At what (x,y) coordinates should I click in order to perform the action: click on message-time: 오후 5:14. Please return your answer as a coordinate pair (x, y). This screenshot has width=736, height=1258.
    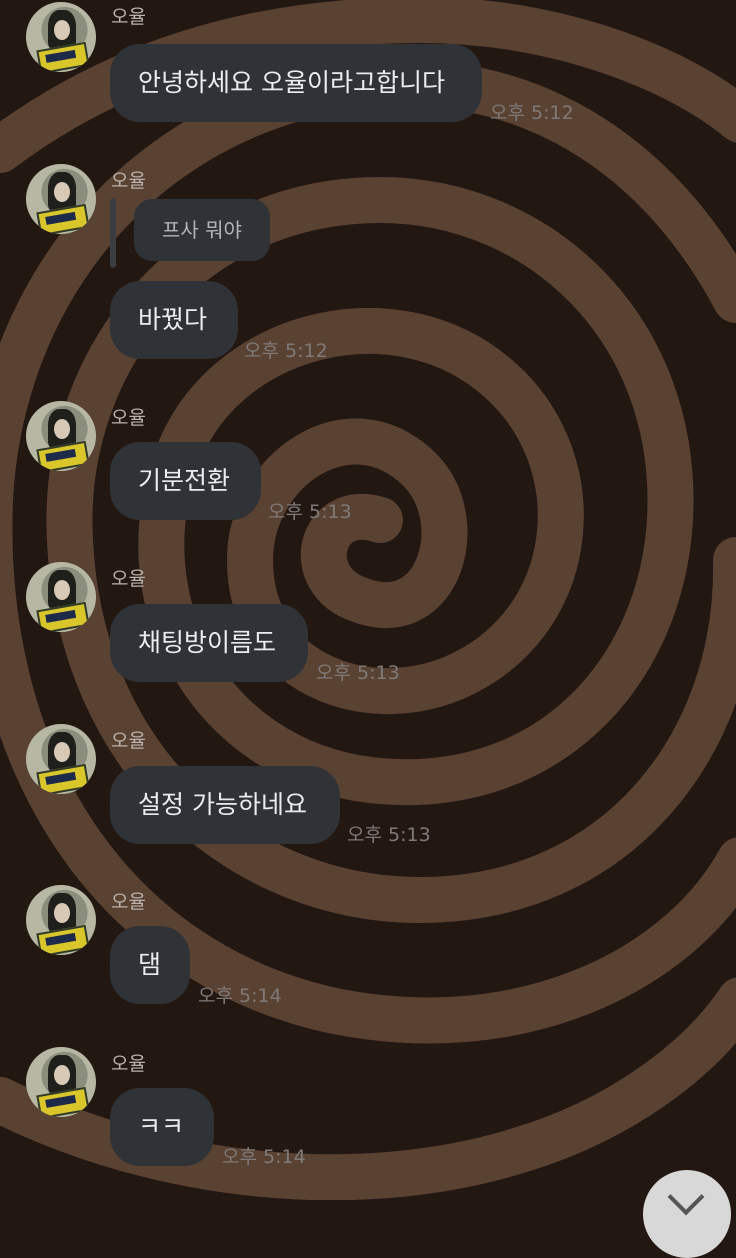
    Looking at the image, I should click on (264, 1157).